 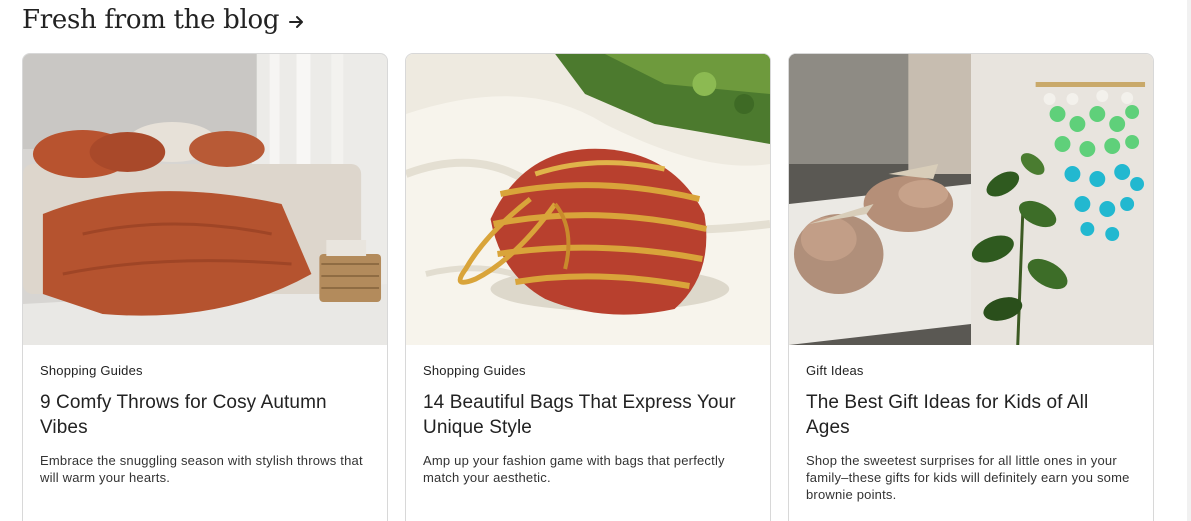 I want to click on card-title: The Best Gift Ideas for Kids of All Ages, so click(x=971, y=415).